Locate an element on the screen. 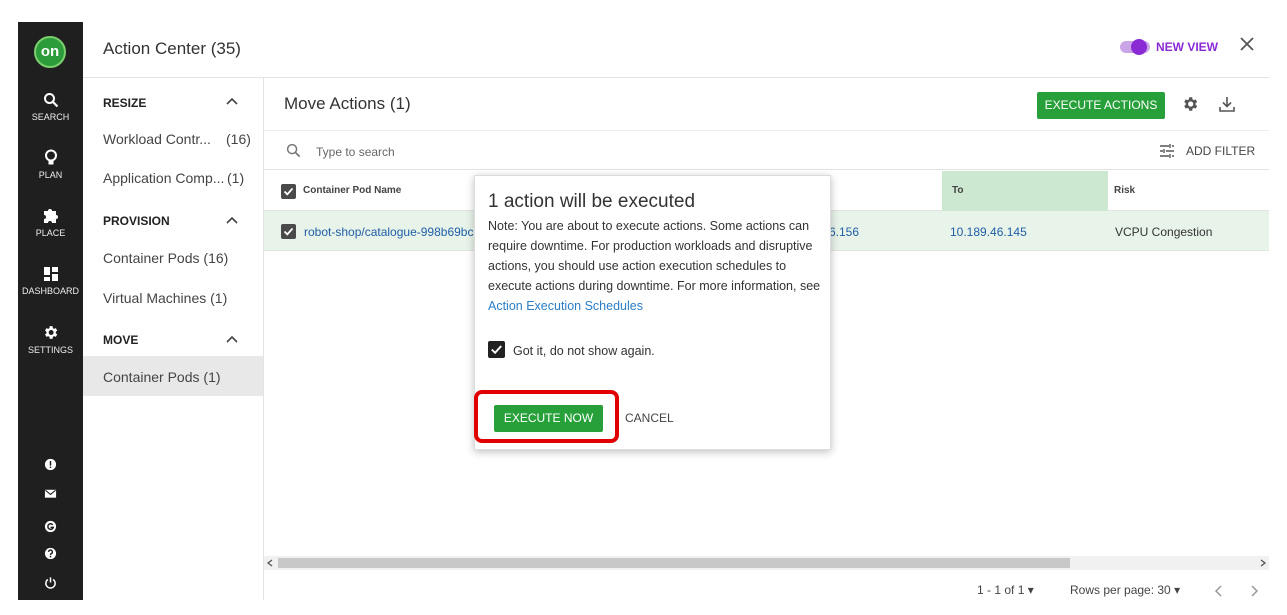 The image size is (1287, 615). nav-plan: PLAN is located at coordinates (50, 164).